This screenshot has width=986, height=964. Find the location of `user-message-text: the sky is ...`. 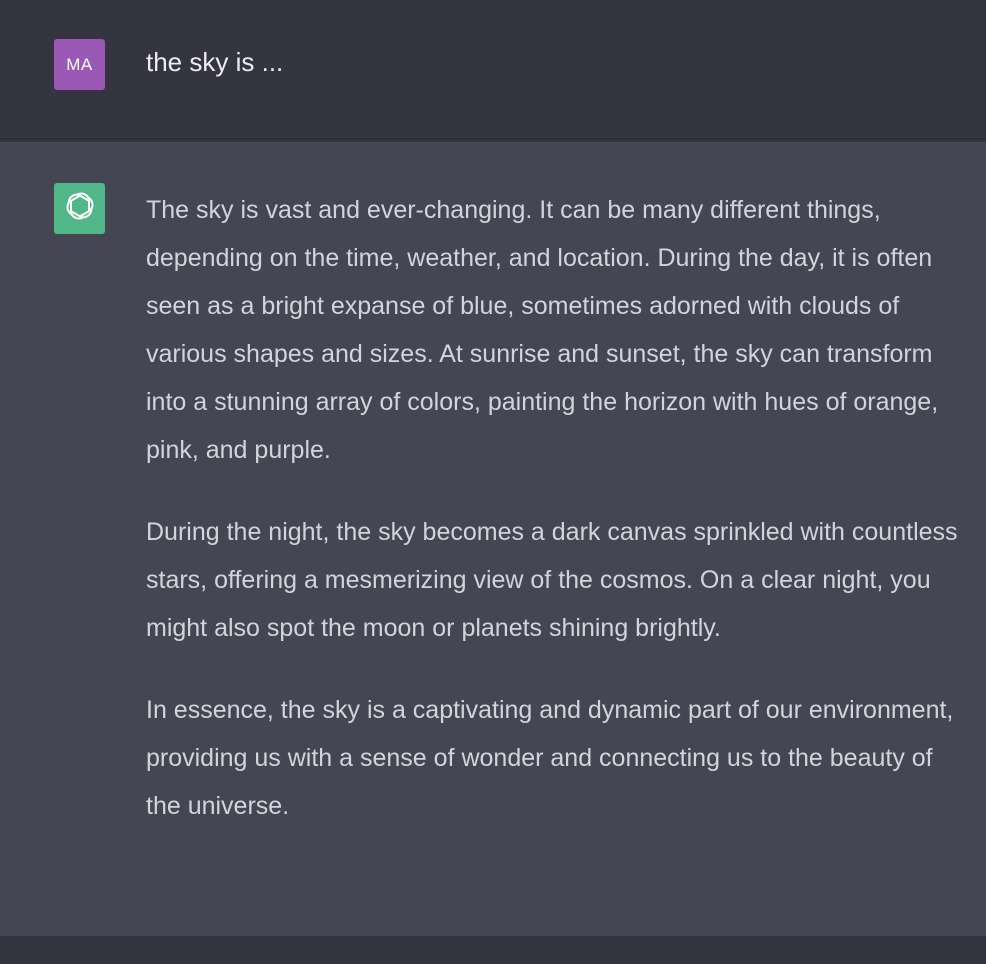

user-message-text: the sky is ... is located at coordinates (215, 62).